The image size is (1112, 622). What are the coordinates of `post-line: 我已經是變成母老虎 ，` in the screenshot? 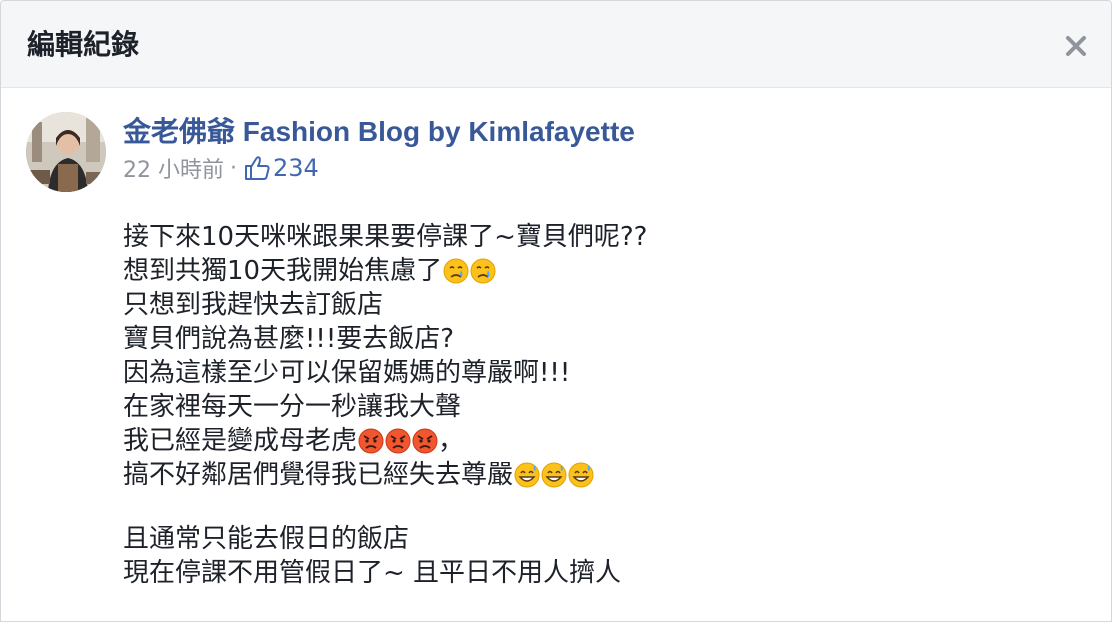 It's located at (603, 441).